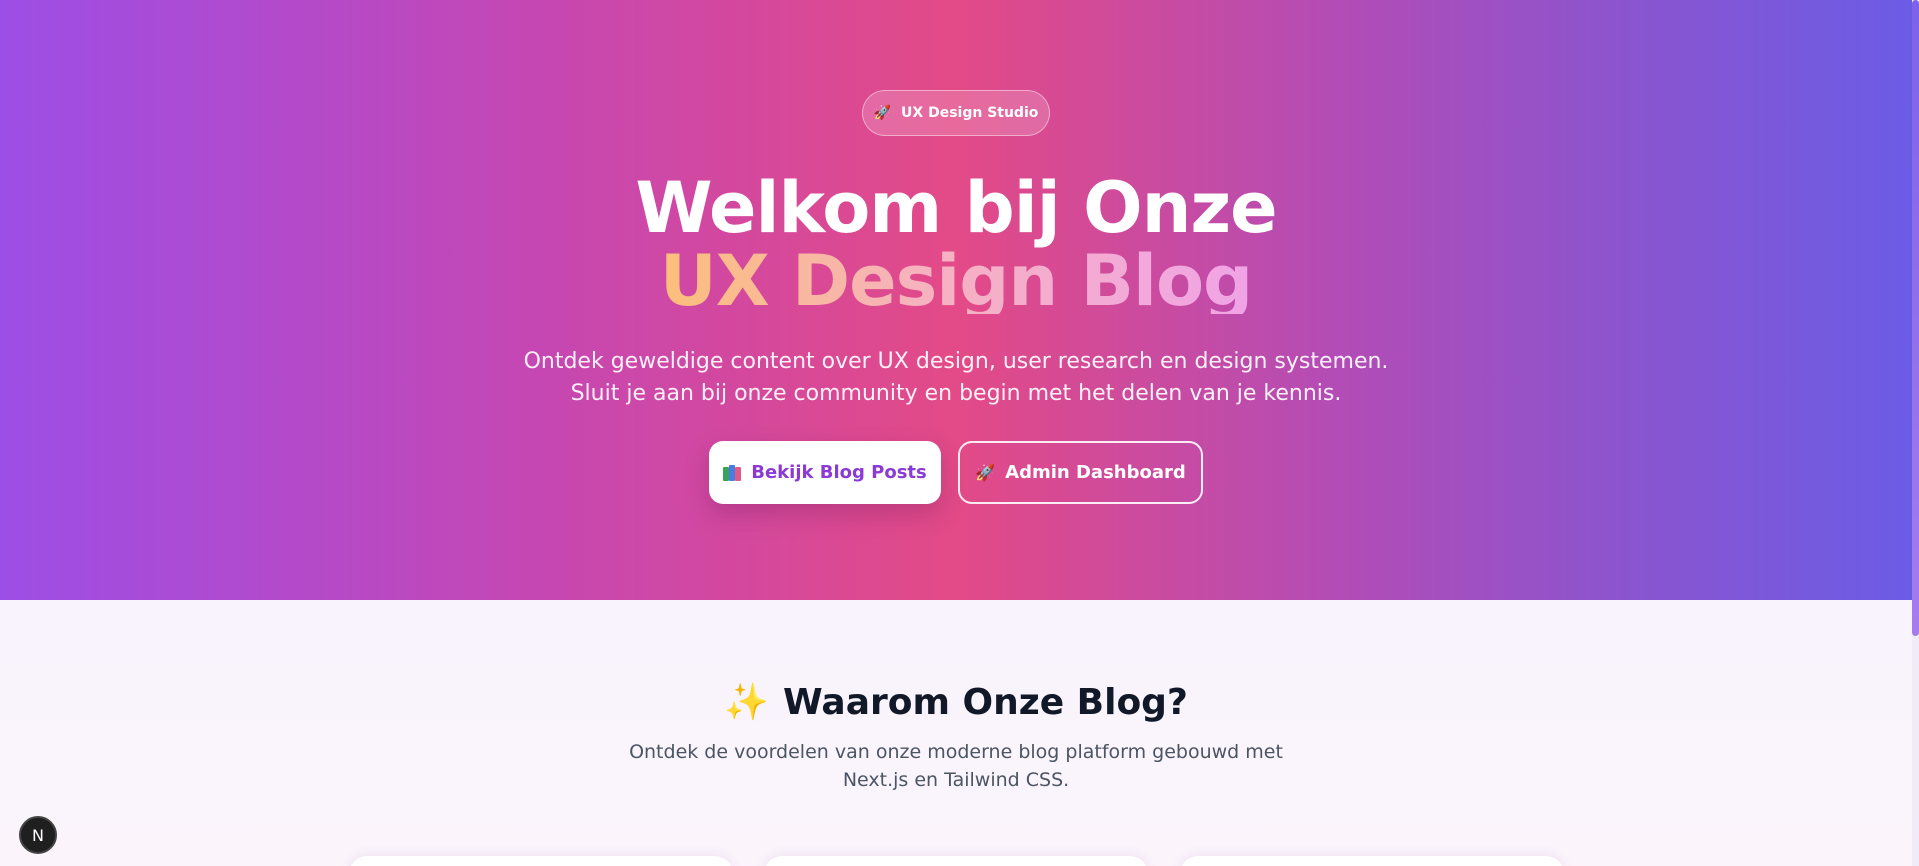  I want to click on nextjs-dev-badge-label: N, so click(38, 835).